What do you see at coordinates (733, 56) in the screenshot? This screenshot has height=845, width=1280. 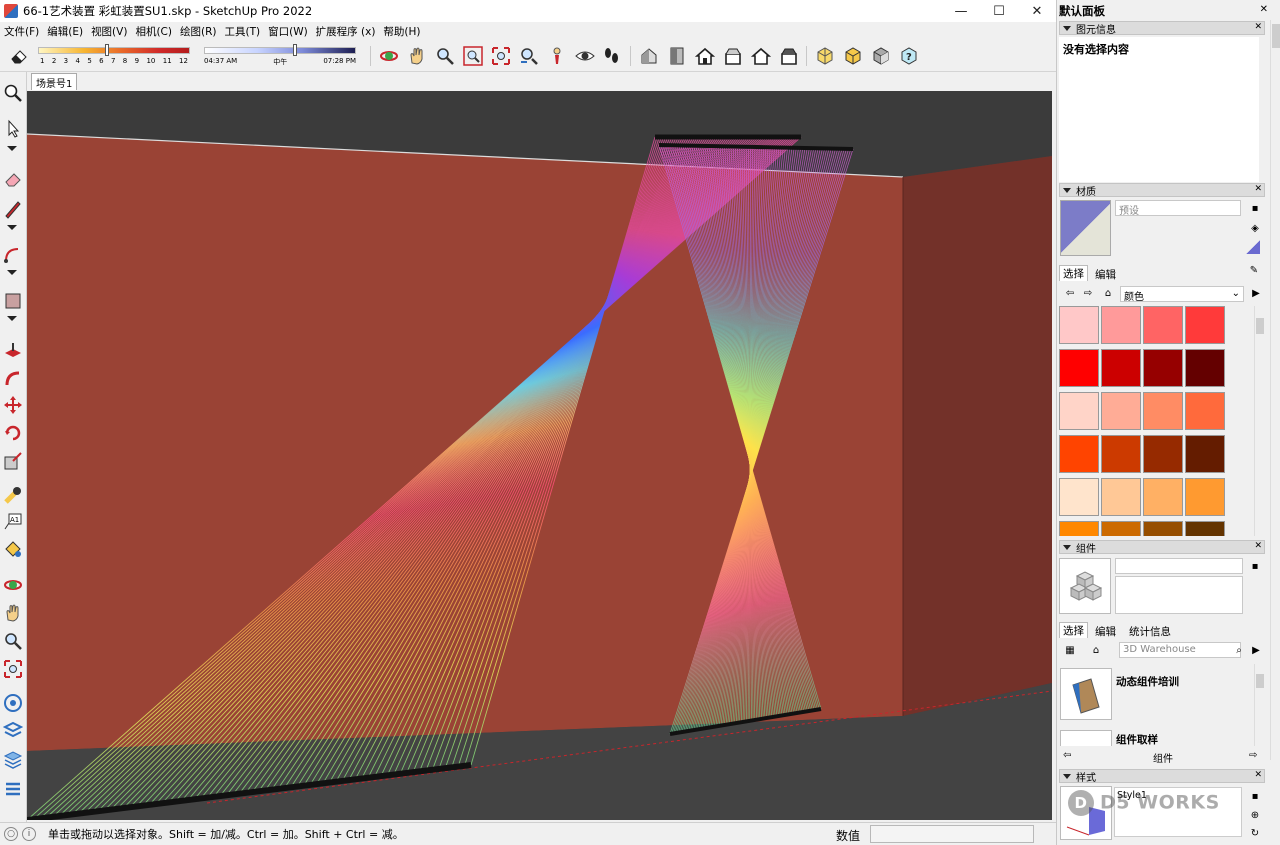 I see `right-view-icon` at bounding box center [733, 56].